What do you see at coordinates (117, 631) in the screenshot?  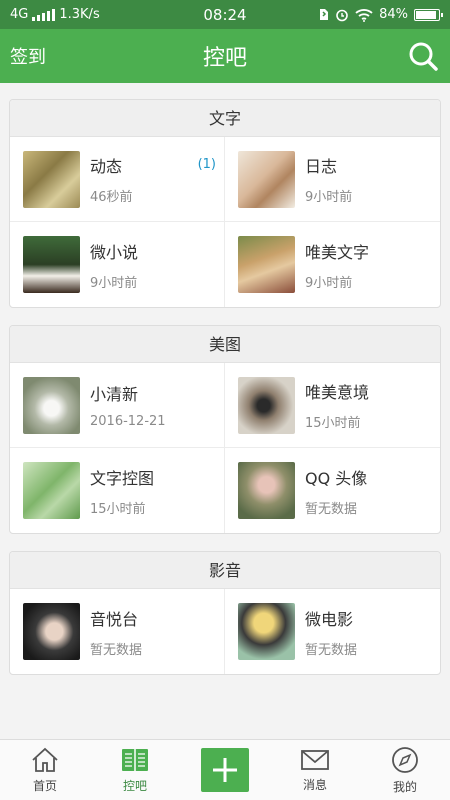 I see `list-item-yinyuetai: 音悦台 暂无数据` at bounding box center [117, 631].